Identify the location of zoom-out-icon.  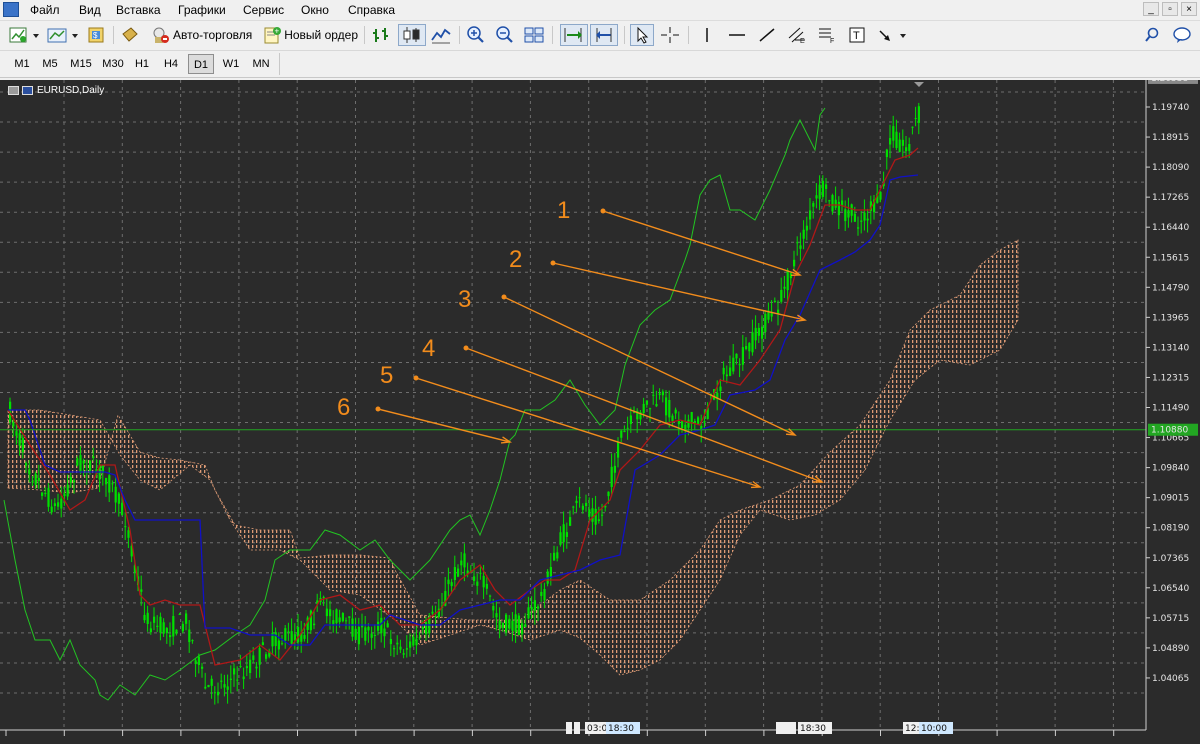
(504, 34).